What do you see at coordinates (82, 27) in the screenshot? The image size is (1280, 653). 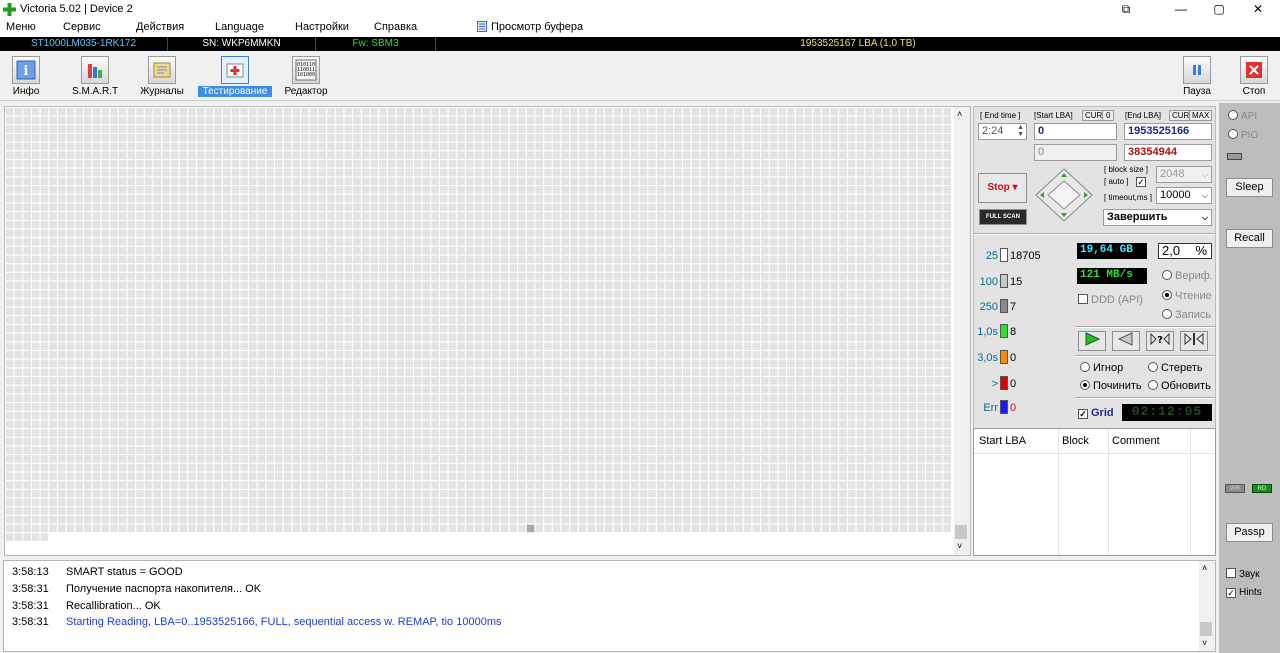 I see `menu-item-service: Сервис` at bounding box center [82, 27].